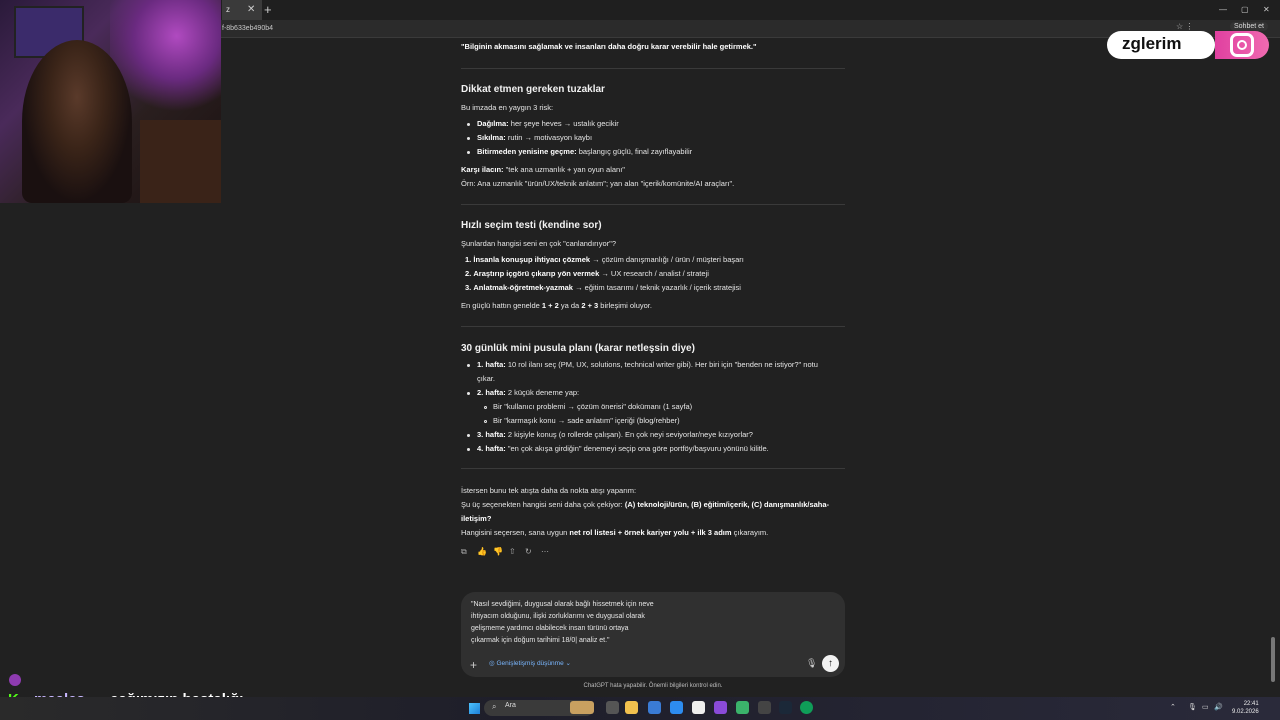 The width and height of the screenshot is (1280, 720). I want to click on chat-avatar, so click(15, 680).